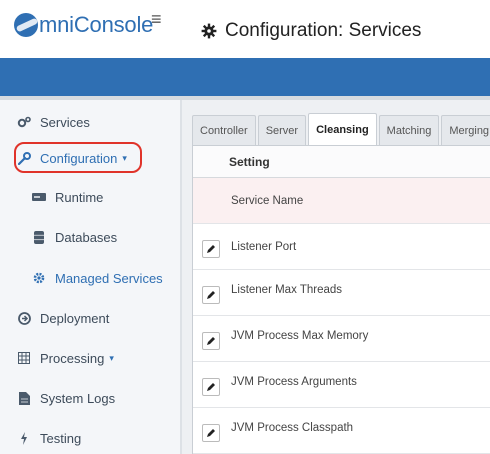  Describe the element at coordinates (341, 201) in the screenshot. I see `table-row: Service Name` at that location.